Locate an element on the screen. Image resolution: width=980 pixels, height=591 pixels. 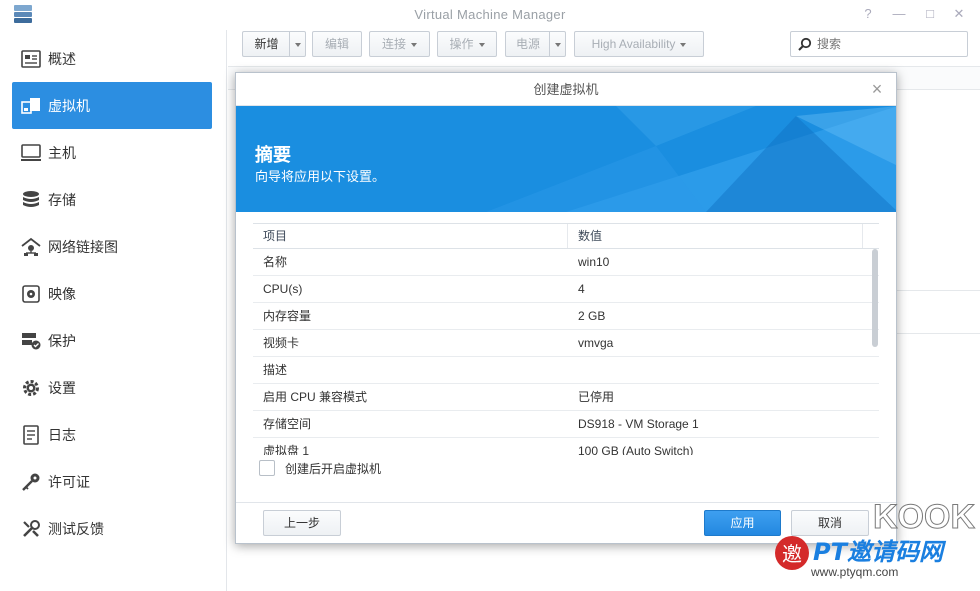
action-button: 操作 is located at coordinates (467, 44).